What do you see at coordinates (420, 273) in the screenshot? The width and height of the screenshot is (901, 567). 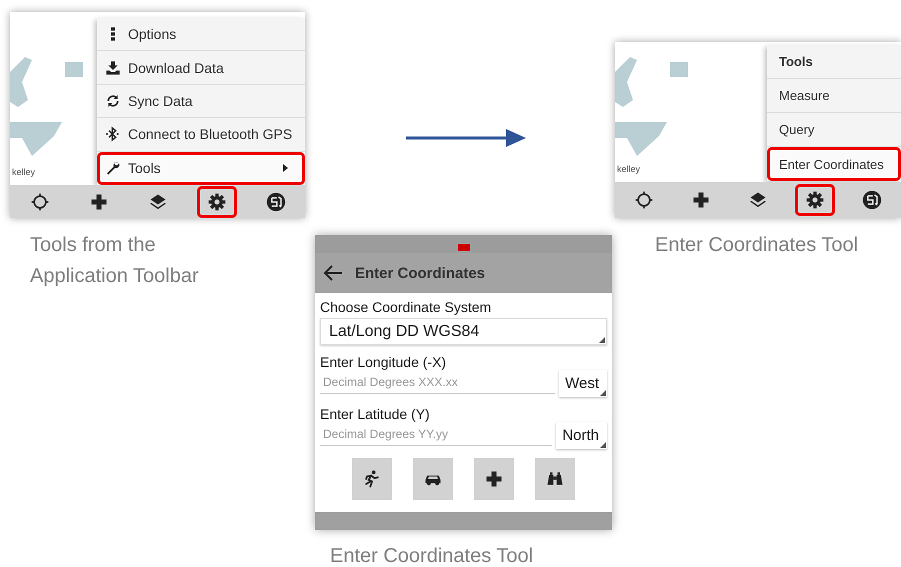 I see `screen-title: Enter Coordinates` at bounding box center [420, 273].